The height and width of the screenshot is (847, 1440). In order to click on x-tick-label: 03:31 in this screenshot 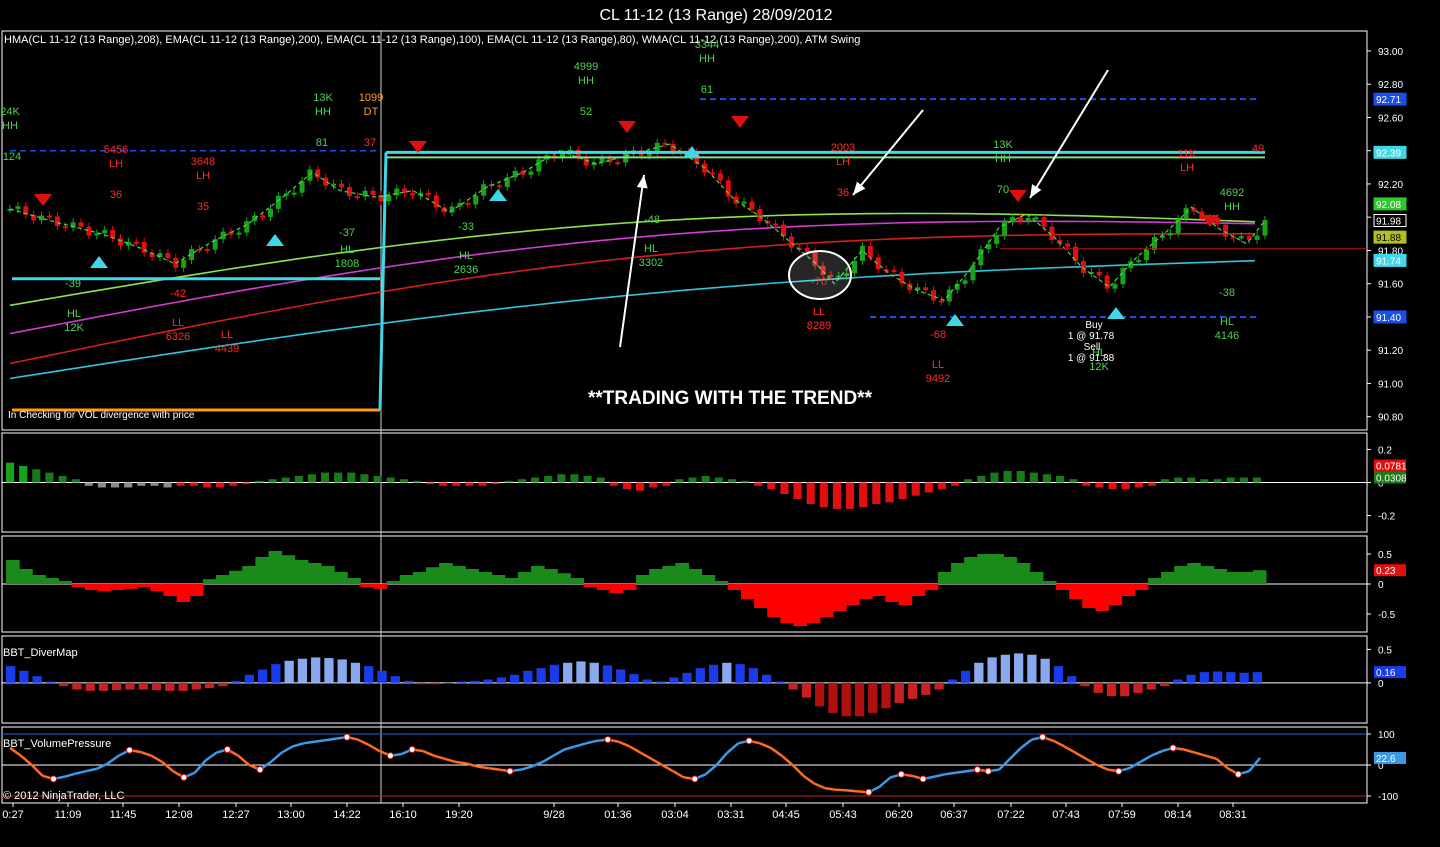, I will do `click(731, 815)`.